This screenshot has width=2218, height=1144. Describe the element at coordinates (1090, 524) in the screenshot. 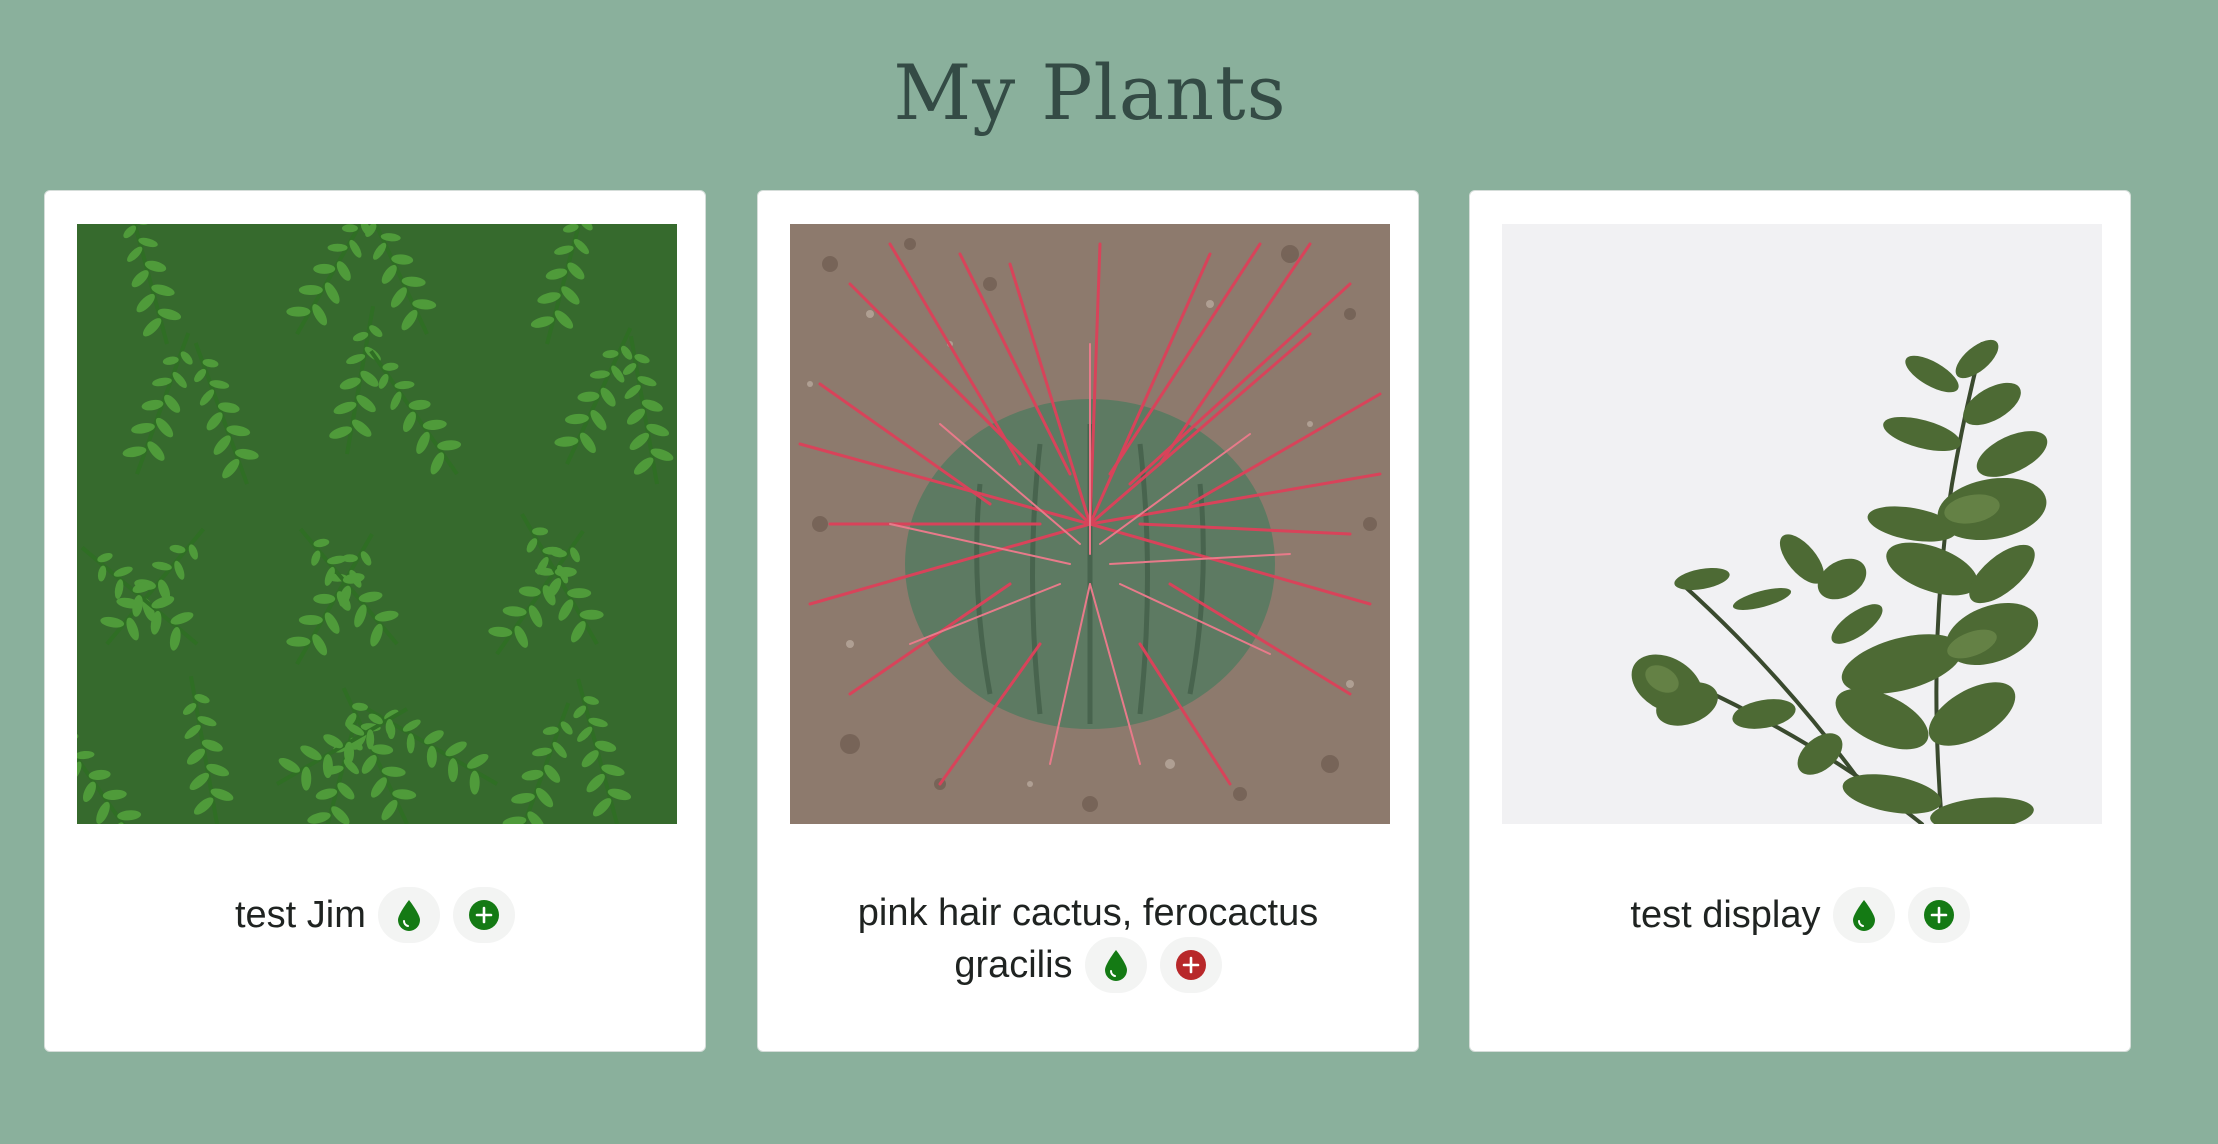

I see `plant-photo-cactus` at that location.